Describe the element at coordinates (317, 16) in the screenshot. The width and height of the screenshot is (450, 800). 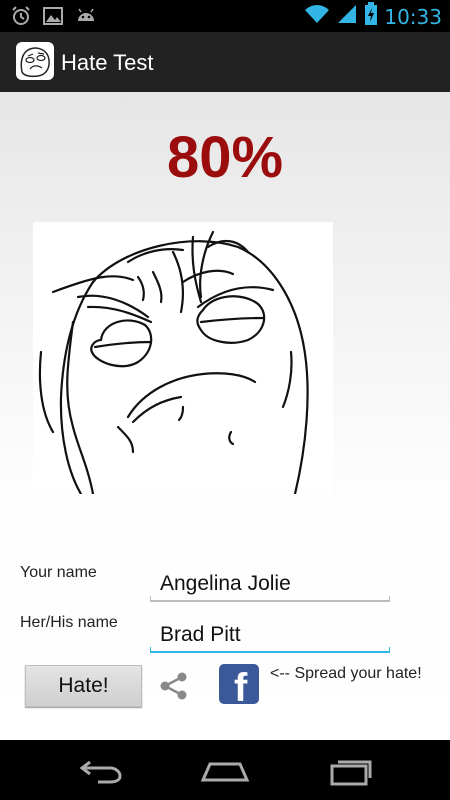
I see `wifi-icon` at that location.